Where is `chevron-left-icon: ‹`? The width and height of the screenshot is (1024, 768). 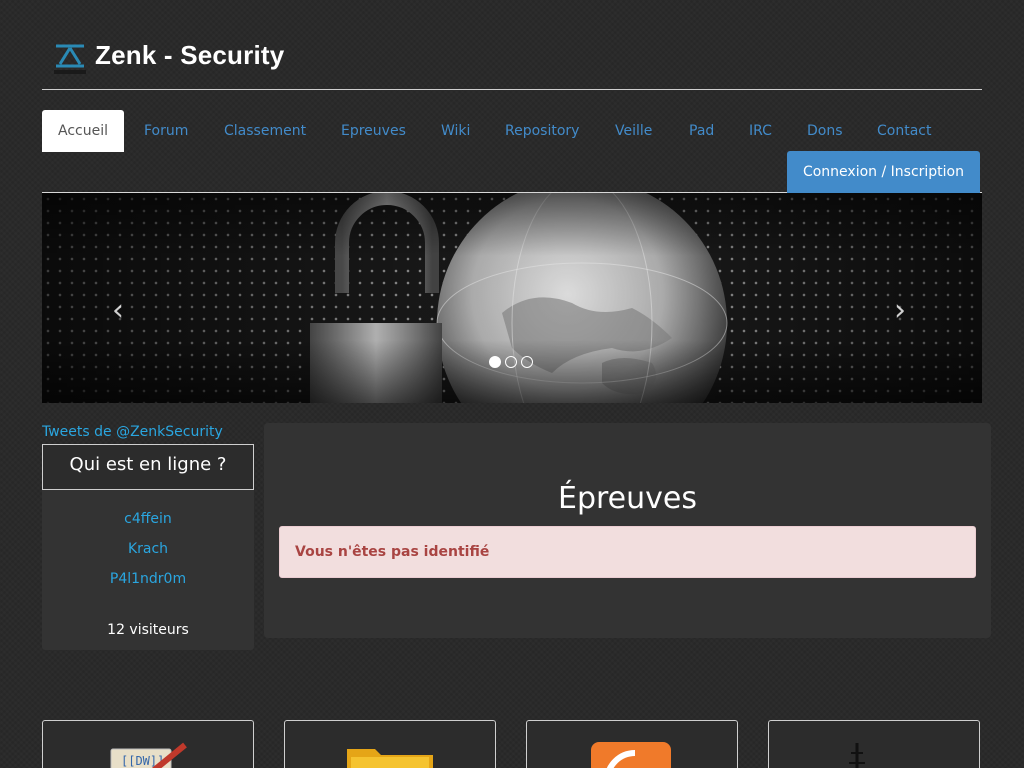
chevron-left-icon: ‹ is located at coordinates (118, 310).